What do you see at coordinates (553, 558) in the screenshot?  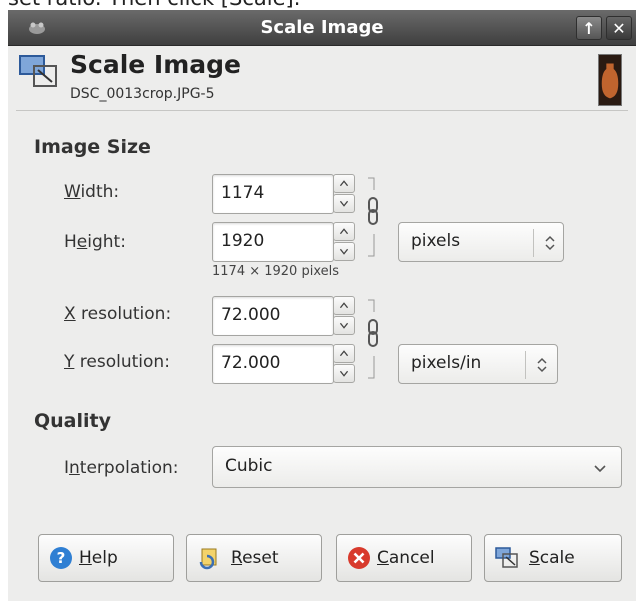 I see `scale-button: Scale` at bounding box center [553, 558].